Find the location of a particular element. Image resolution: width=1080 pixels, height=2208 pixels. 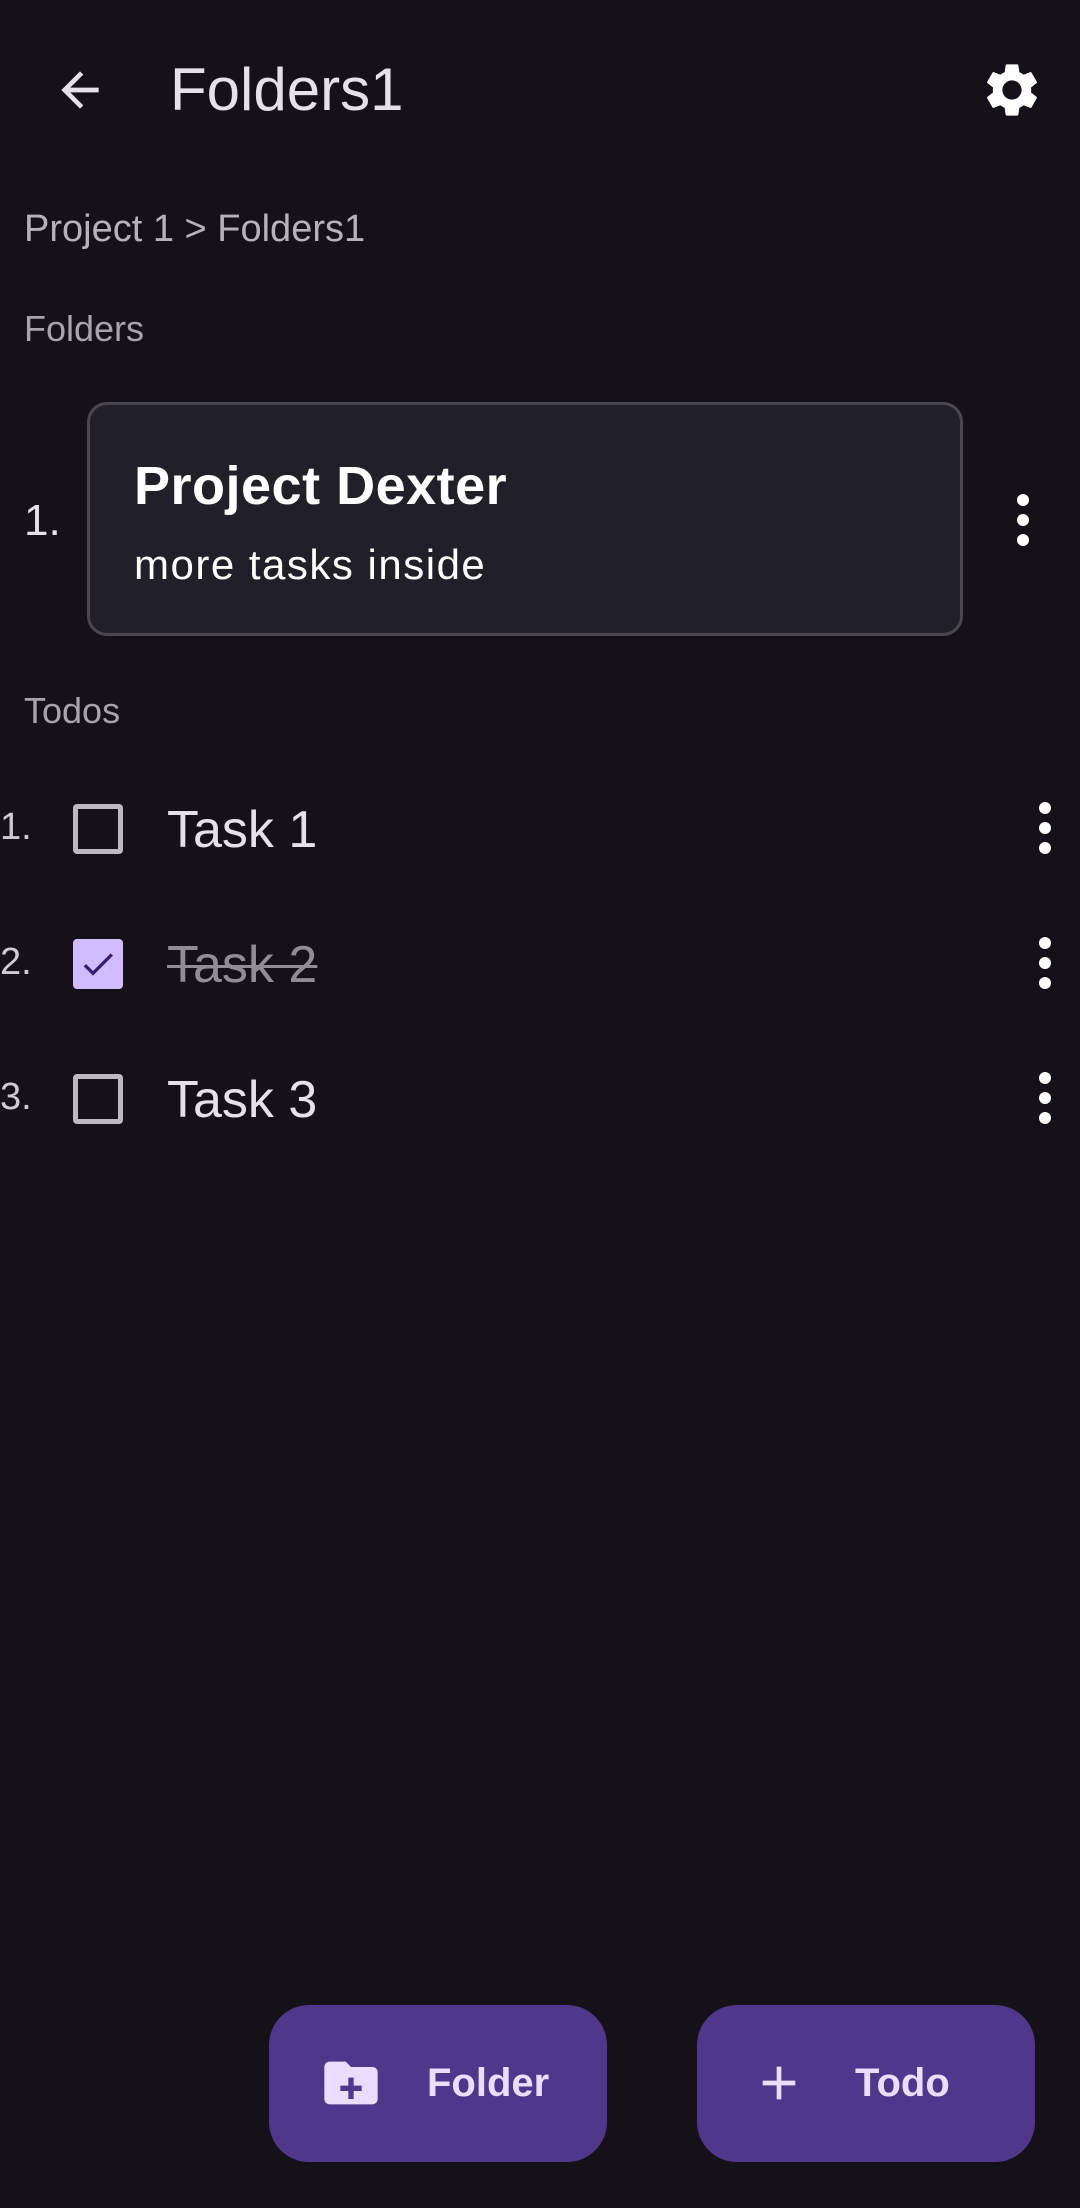

create-folder-icon is located at coordinates (351, 2083).